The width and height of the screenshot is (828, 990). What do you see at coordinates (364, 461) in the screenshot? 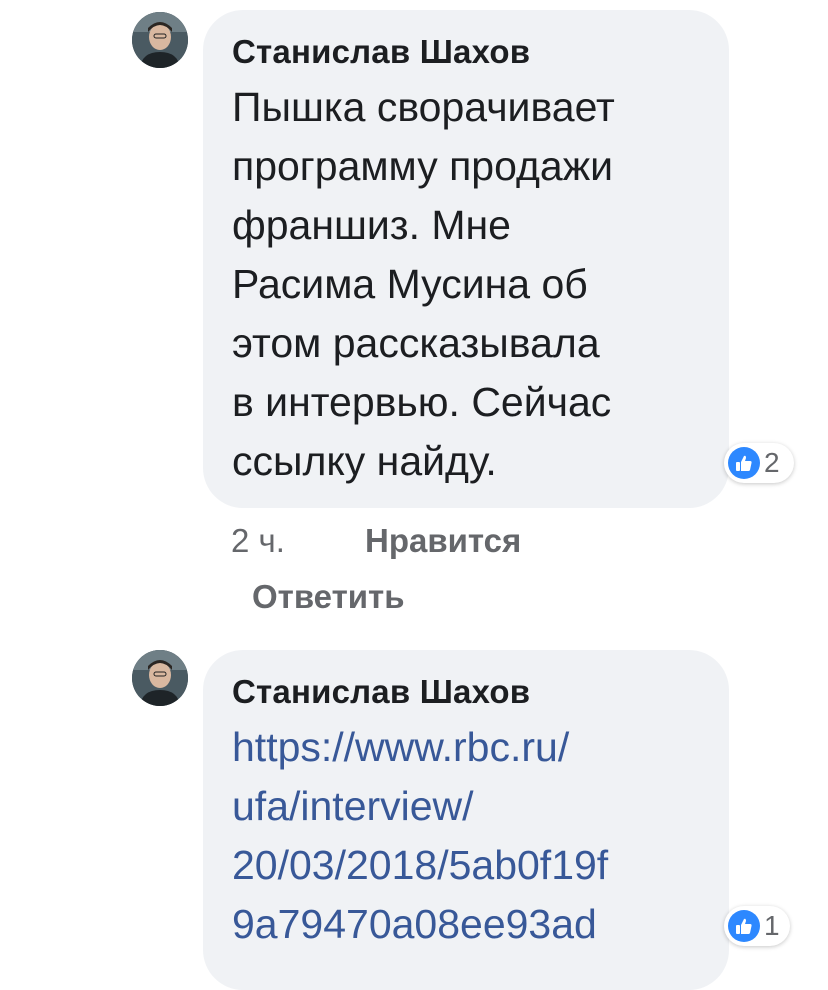
I see `comment-text-line: ссылку найду.` at bounding box center [364, 461].